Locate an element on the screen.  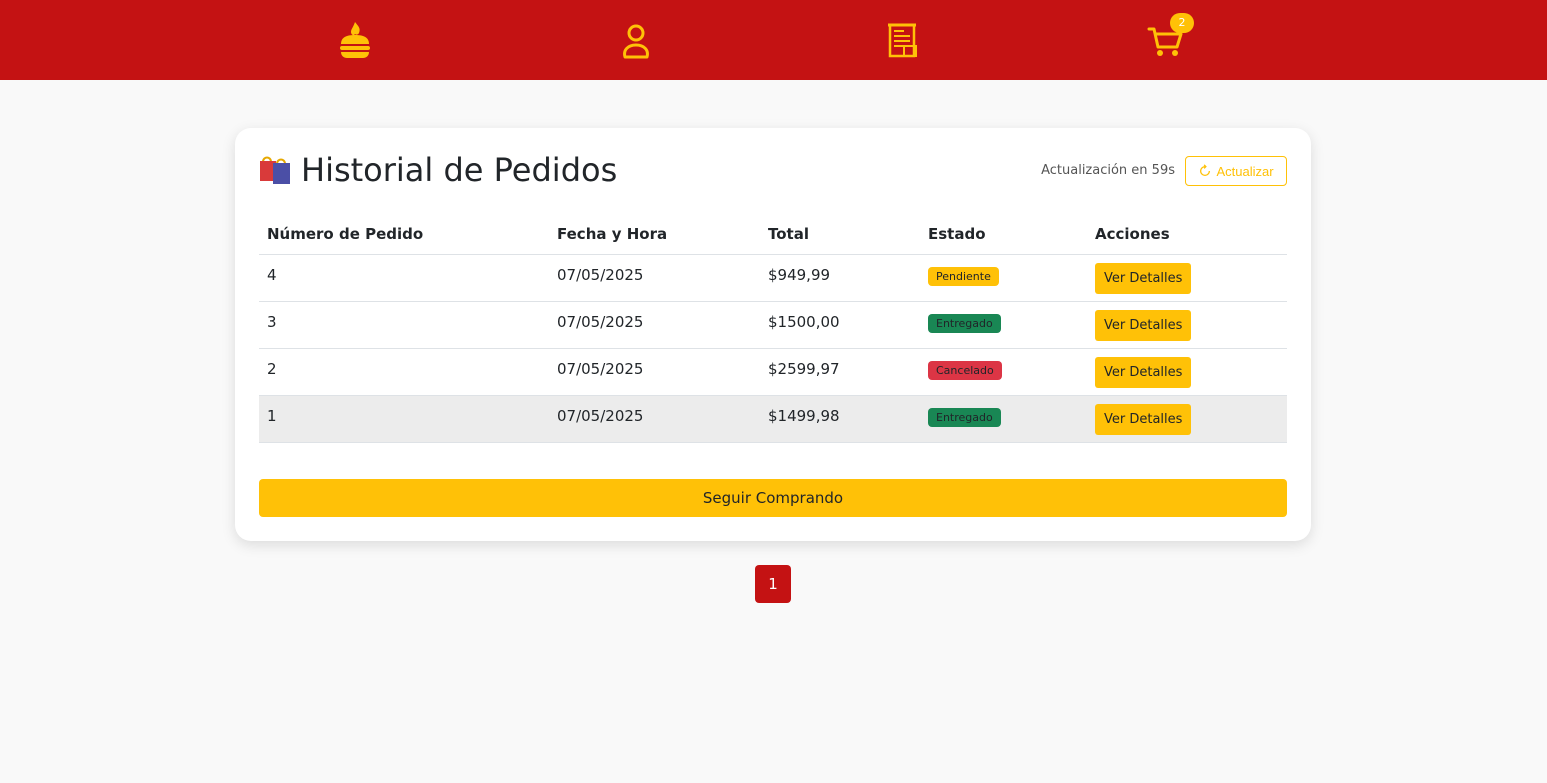
order-total: $1499,98 is located at coordinates (840, 419).